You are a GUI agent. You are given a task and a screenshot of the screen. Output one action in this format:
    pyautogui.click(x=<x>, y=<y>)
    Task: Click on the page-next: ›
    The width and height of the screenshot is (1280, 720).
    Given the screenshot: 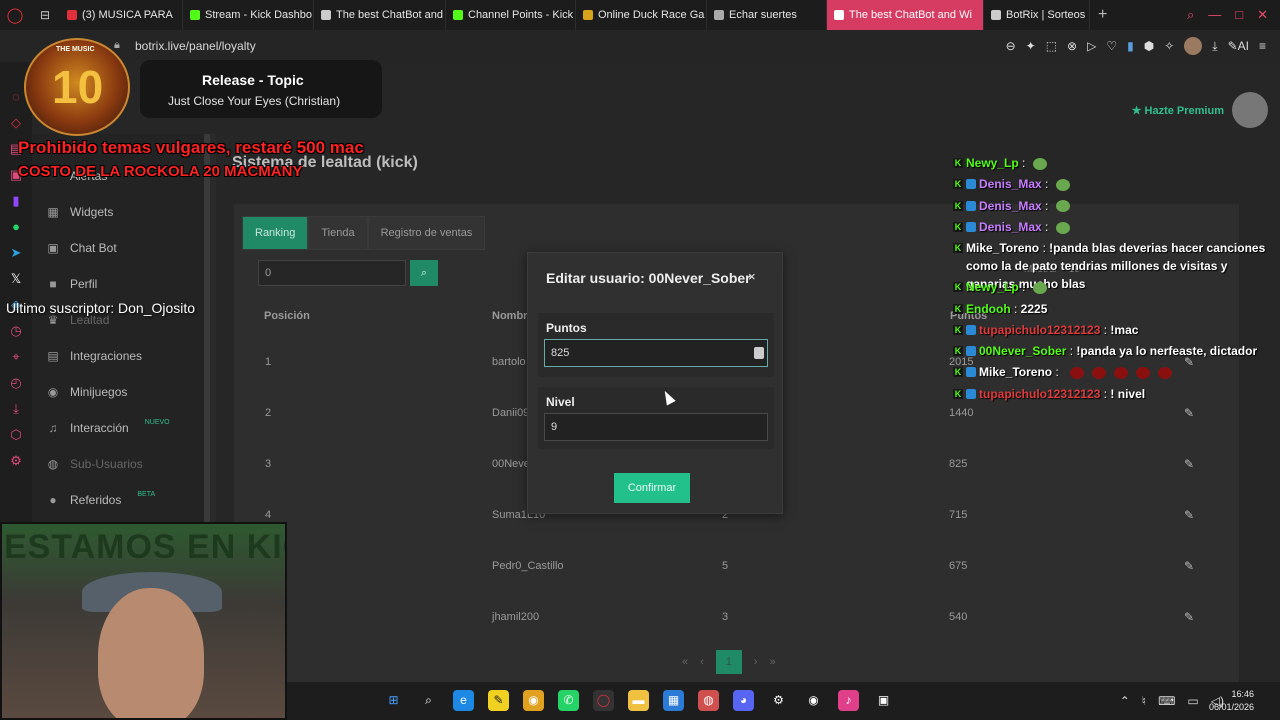 What is the action you would take?
    pyautogui.click(x=756, y=662)
    